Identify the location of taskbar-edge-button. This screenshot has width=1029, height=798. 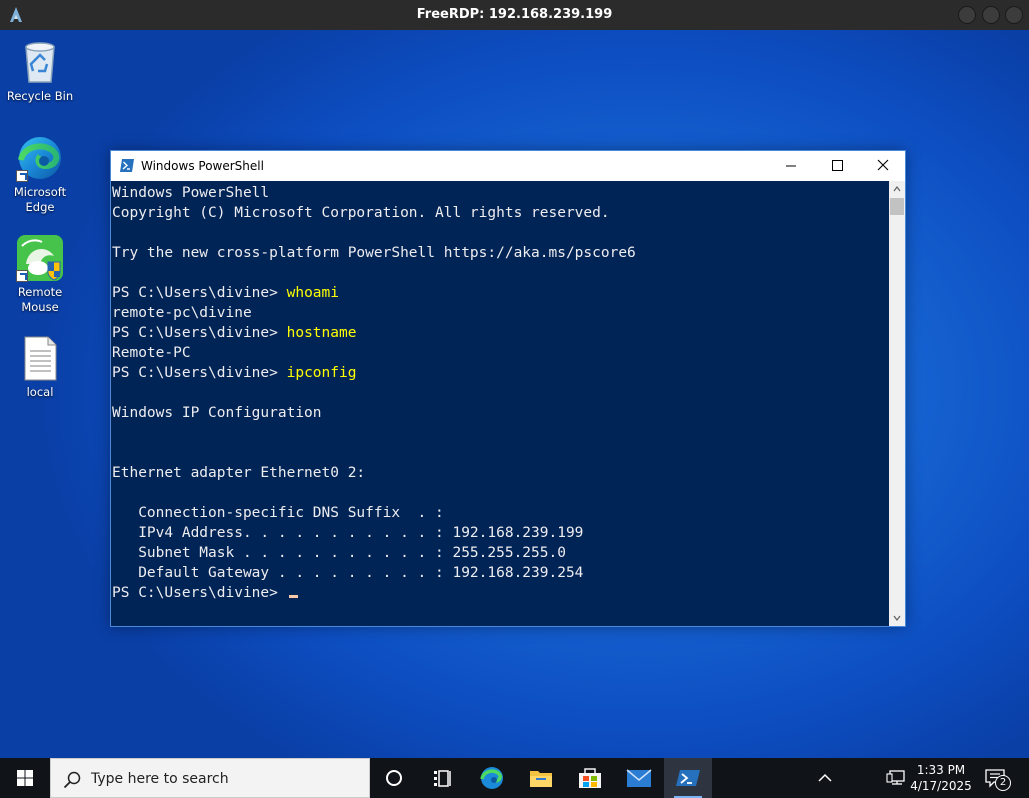
(492, 778).